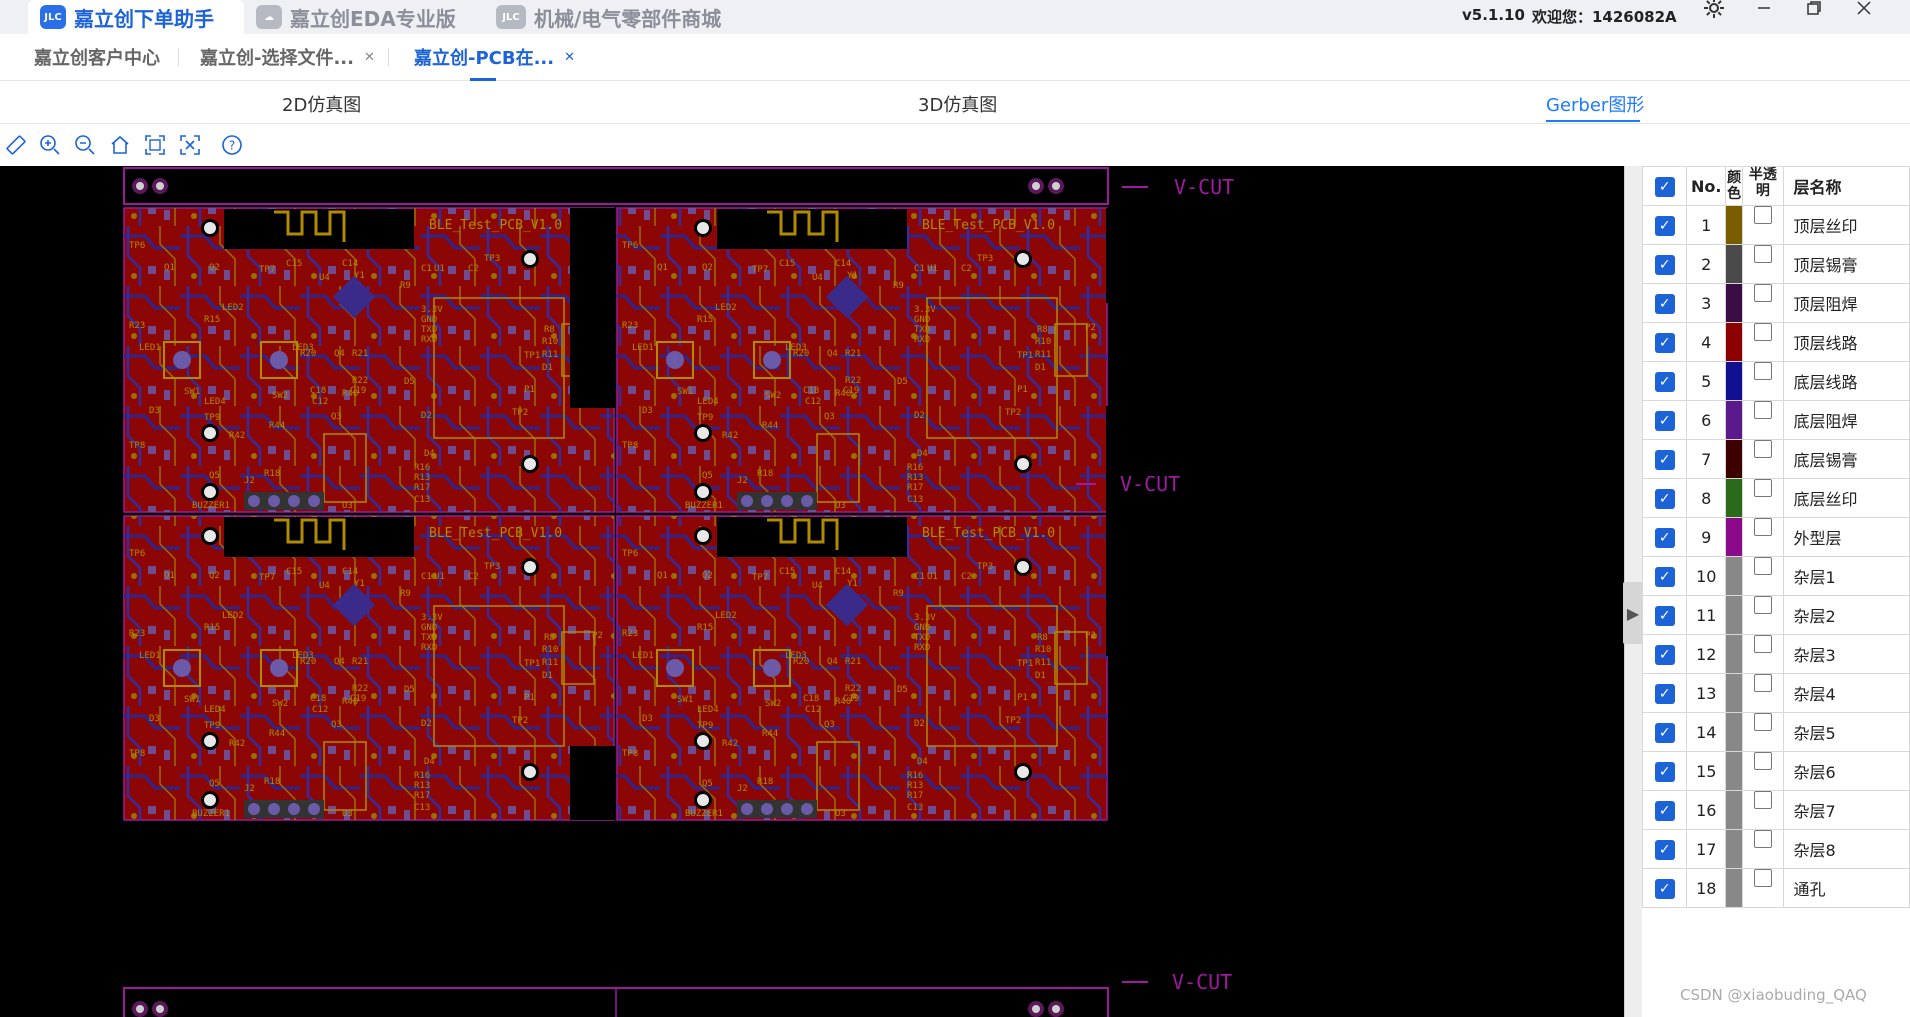 The height and width of the screenshot is (1017, 1910). Describe the element at coordinates (1764, 9) in the screenshot. I see `minimize-icon` at that location.